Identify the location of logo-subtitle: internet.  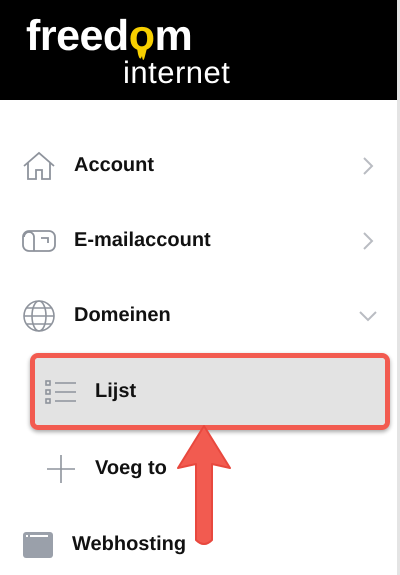
(176, 73).